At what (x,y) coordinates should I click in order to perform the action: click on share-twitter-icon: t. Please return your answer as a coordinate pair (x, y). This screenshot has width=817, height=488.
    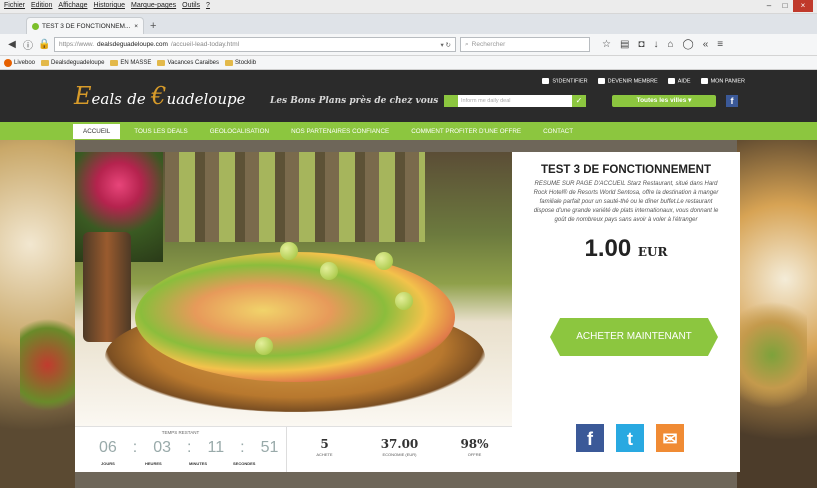
    Looking at the image, I should click on (630, 438).